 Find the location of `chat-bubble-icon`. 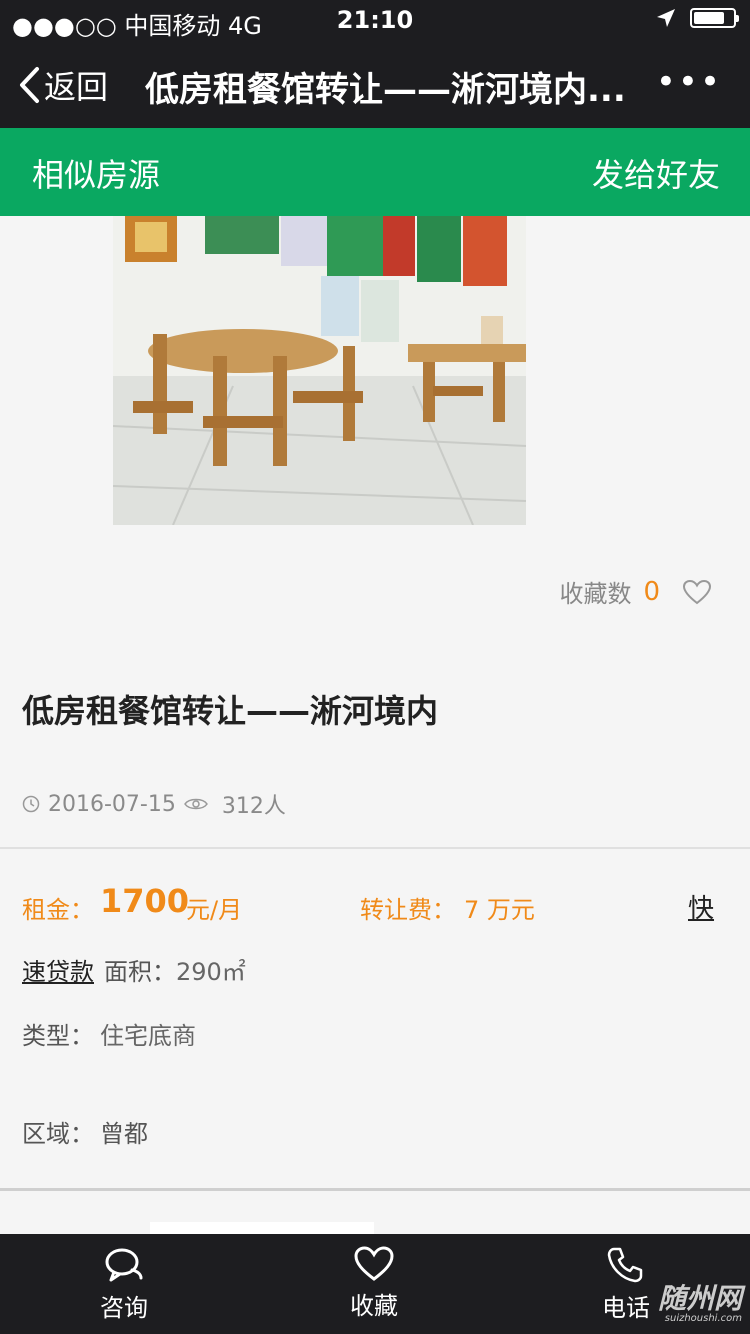

chat-bubble-icon is located at coordinates (124, 1265).